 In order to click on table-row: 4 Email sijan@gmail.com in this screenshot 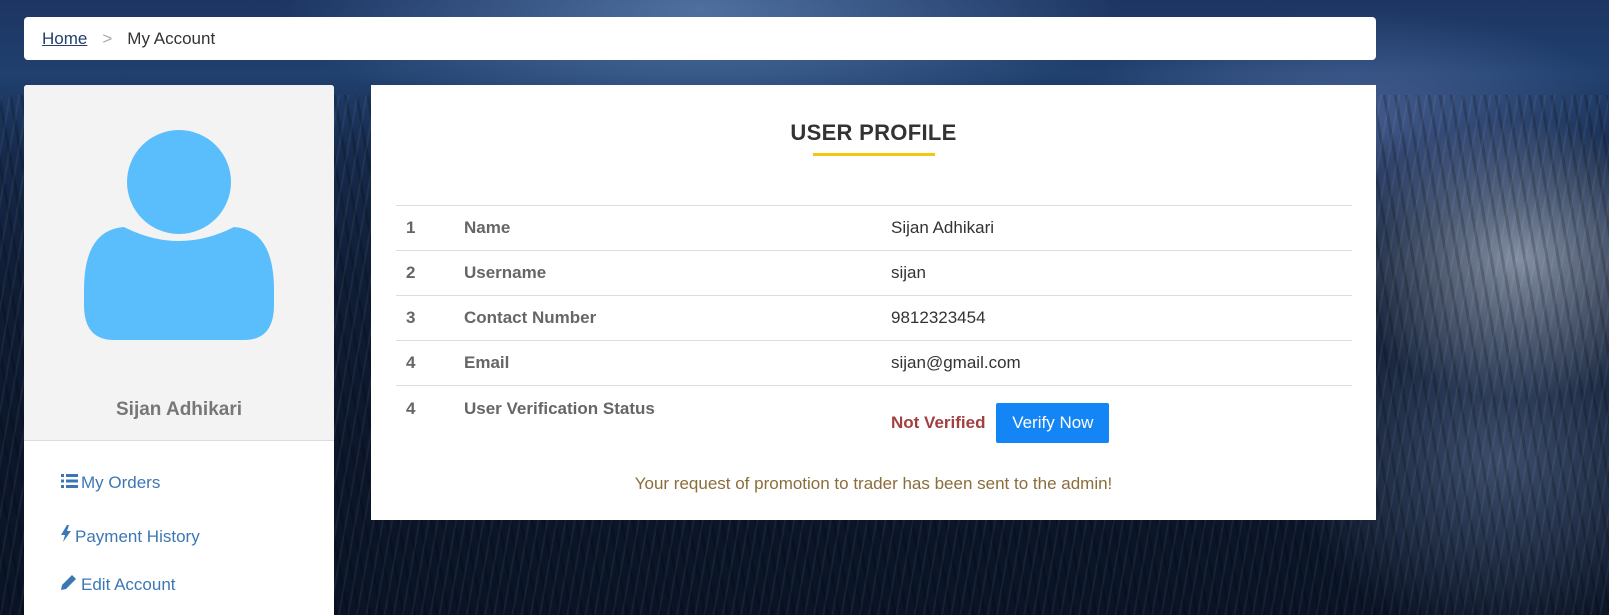, I will do `click(874, 363)`.